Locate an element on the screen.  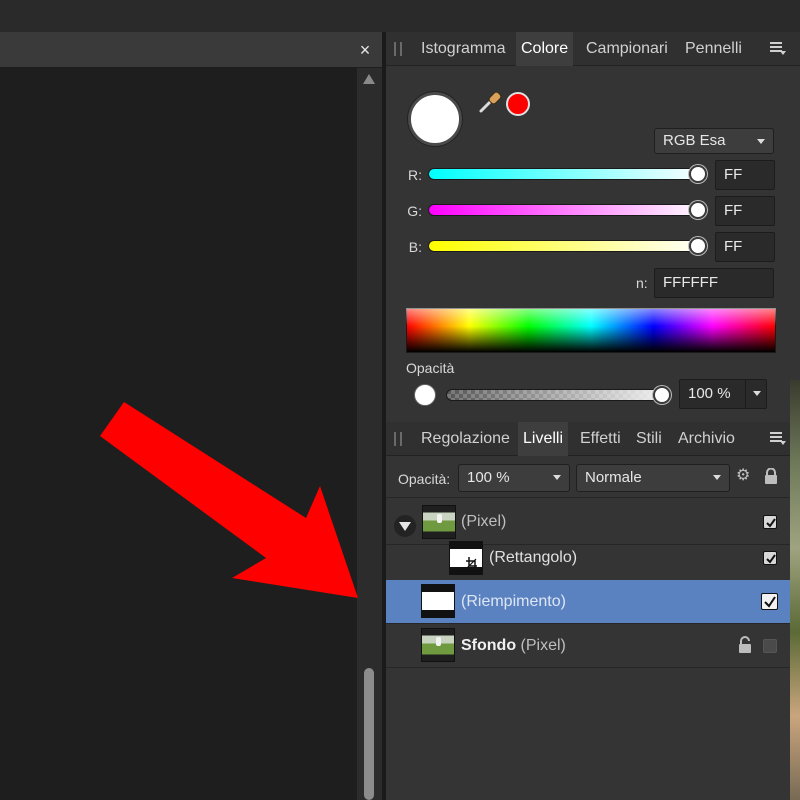
blend-mode-dropdown: Normale is located at coordinates (653, 478).